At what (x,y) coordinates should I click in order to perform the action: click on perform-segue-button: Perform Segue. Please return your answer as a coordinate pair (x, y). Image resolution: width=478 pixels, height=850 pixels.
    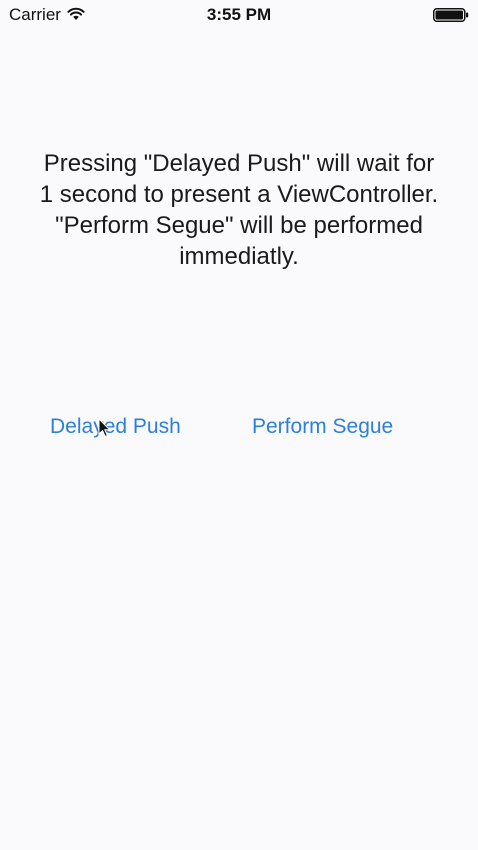
    Looking at the image, I should click on (322, 427).